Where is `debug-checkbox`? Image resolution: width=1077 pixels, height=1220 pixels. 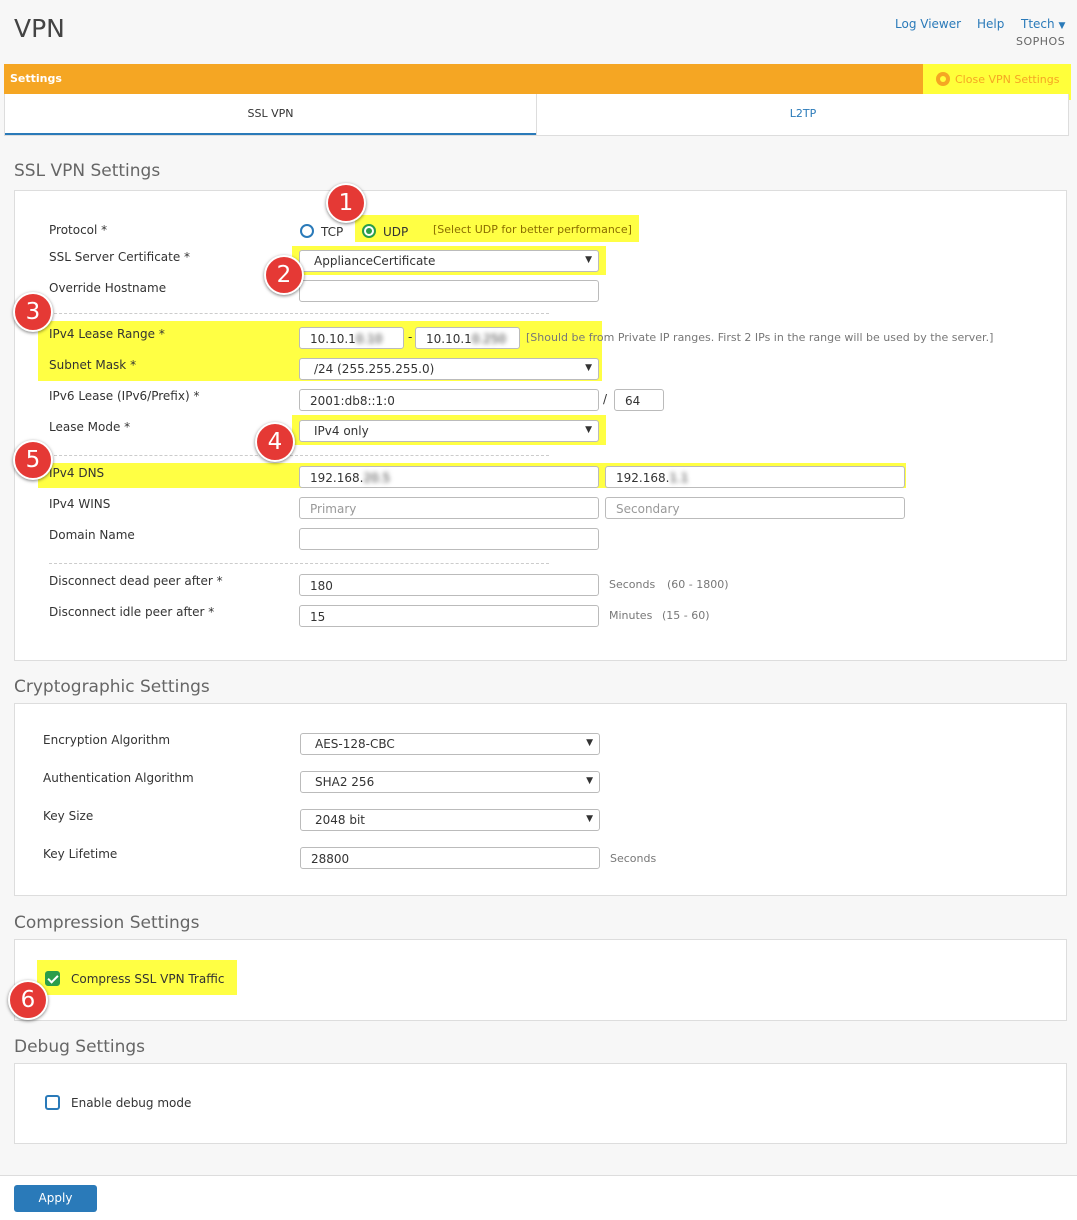
debug-checkbox is located at coordinates (52, 1102).